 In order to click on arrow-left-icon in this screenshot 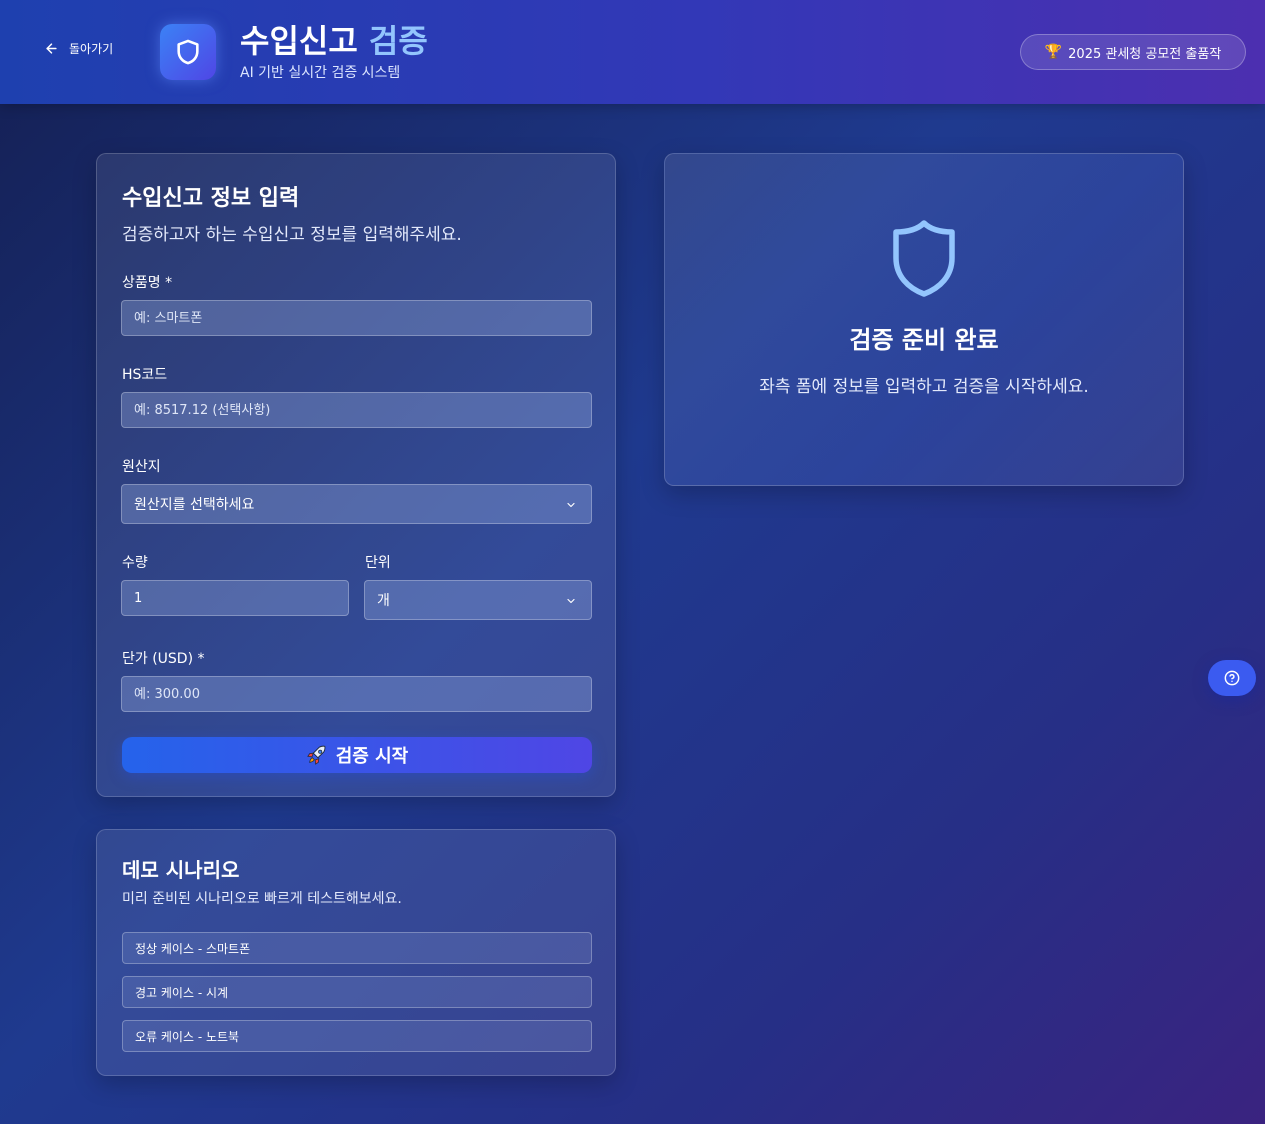, I will do `click(51, 48)`.